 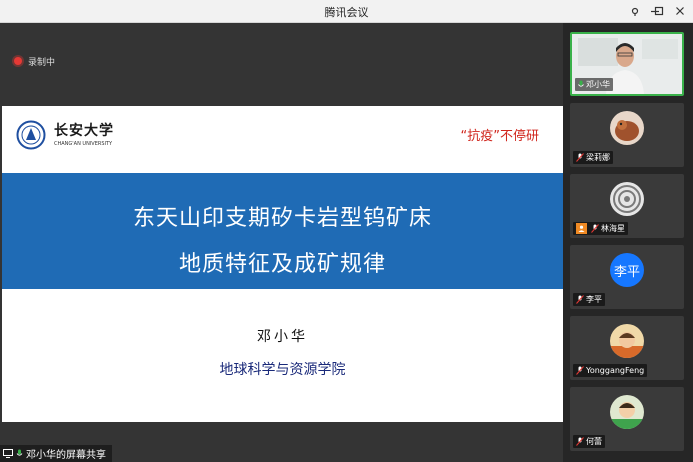 I want to click on university-seal-icon, so click(x=31, y=135).